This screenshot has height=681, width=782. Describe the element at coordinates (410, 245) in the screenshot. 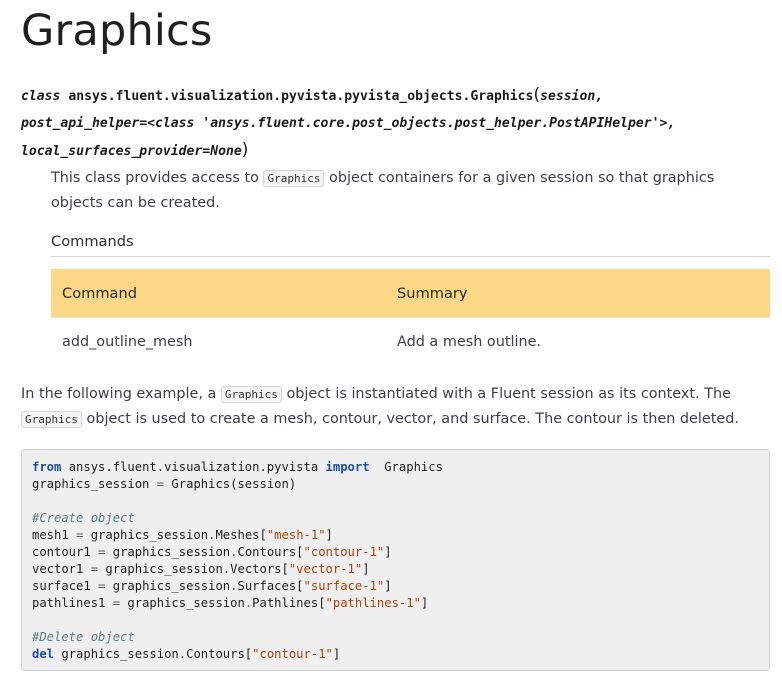

I see `commands-heading: Commands` at that location.